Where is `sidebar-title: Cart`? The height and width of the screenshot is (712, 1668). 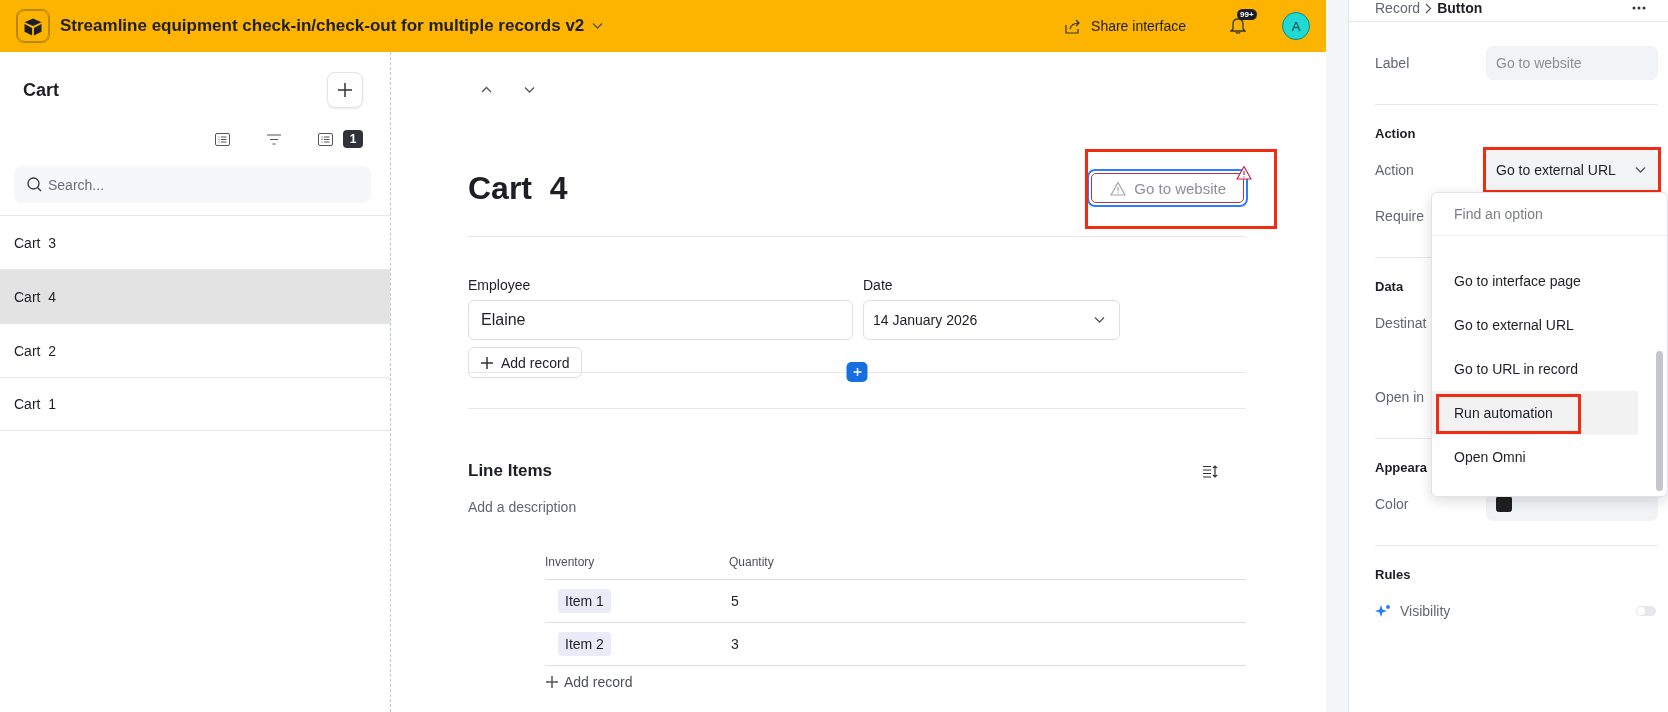
sidebar-title: Cart is located at coordinates (41, 90).